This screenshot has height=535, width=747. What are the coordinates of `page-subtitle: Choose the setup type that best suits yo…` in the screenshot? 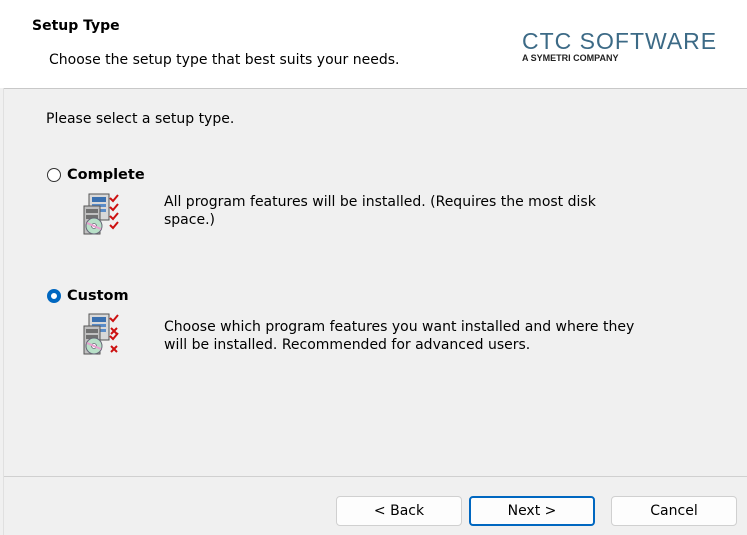 It's located at (224, 60).